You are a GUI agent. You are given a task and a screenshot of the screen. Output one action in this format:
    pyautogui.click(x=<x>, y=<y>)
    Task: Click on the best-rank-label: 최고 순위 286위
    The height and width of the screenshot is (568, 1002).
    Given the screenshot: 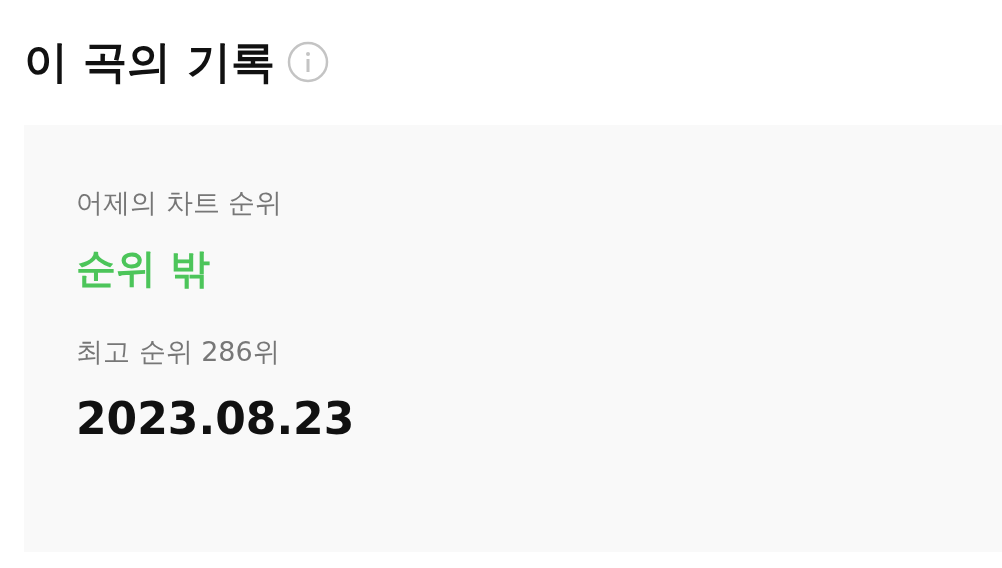 What is the action you would take?
    pyautogui.click(x=178, y=351)
    